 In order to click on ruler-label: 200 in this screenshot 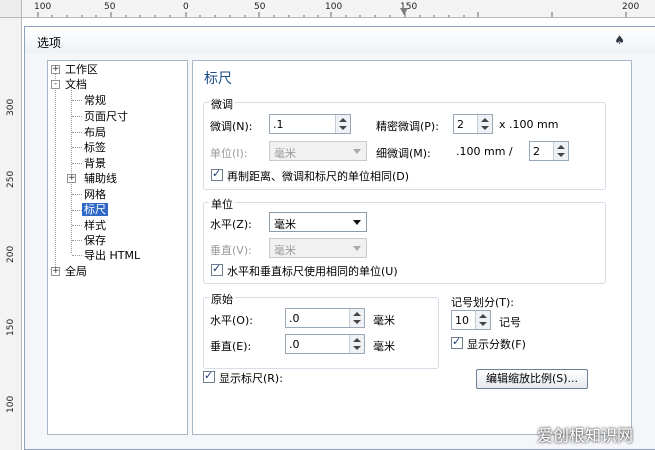, I will do `click(11, 254)`.